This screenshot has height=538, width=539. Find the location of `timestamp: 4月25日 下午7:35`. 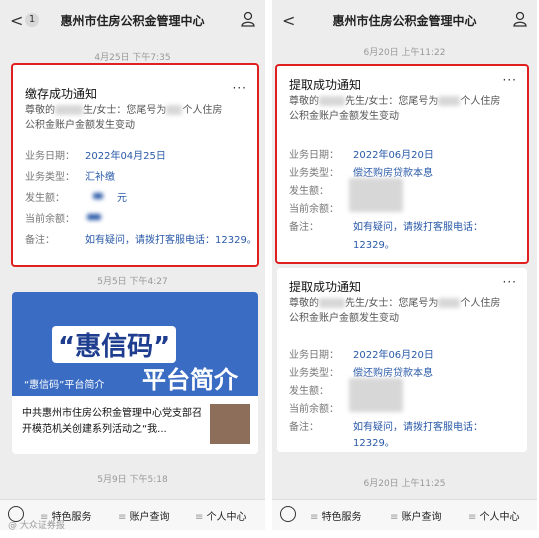

timestamp: 4月25日 下午7:35 is located at coordinates (132, 58).